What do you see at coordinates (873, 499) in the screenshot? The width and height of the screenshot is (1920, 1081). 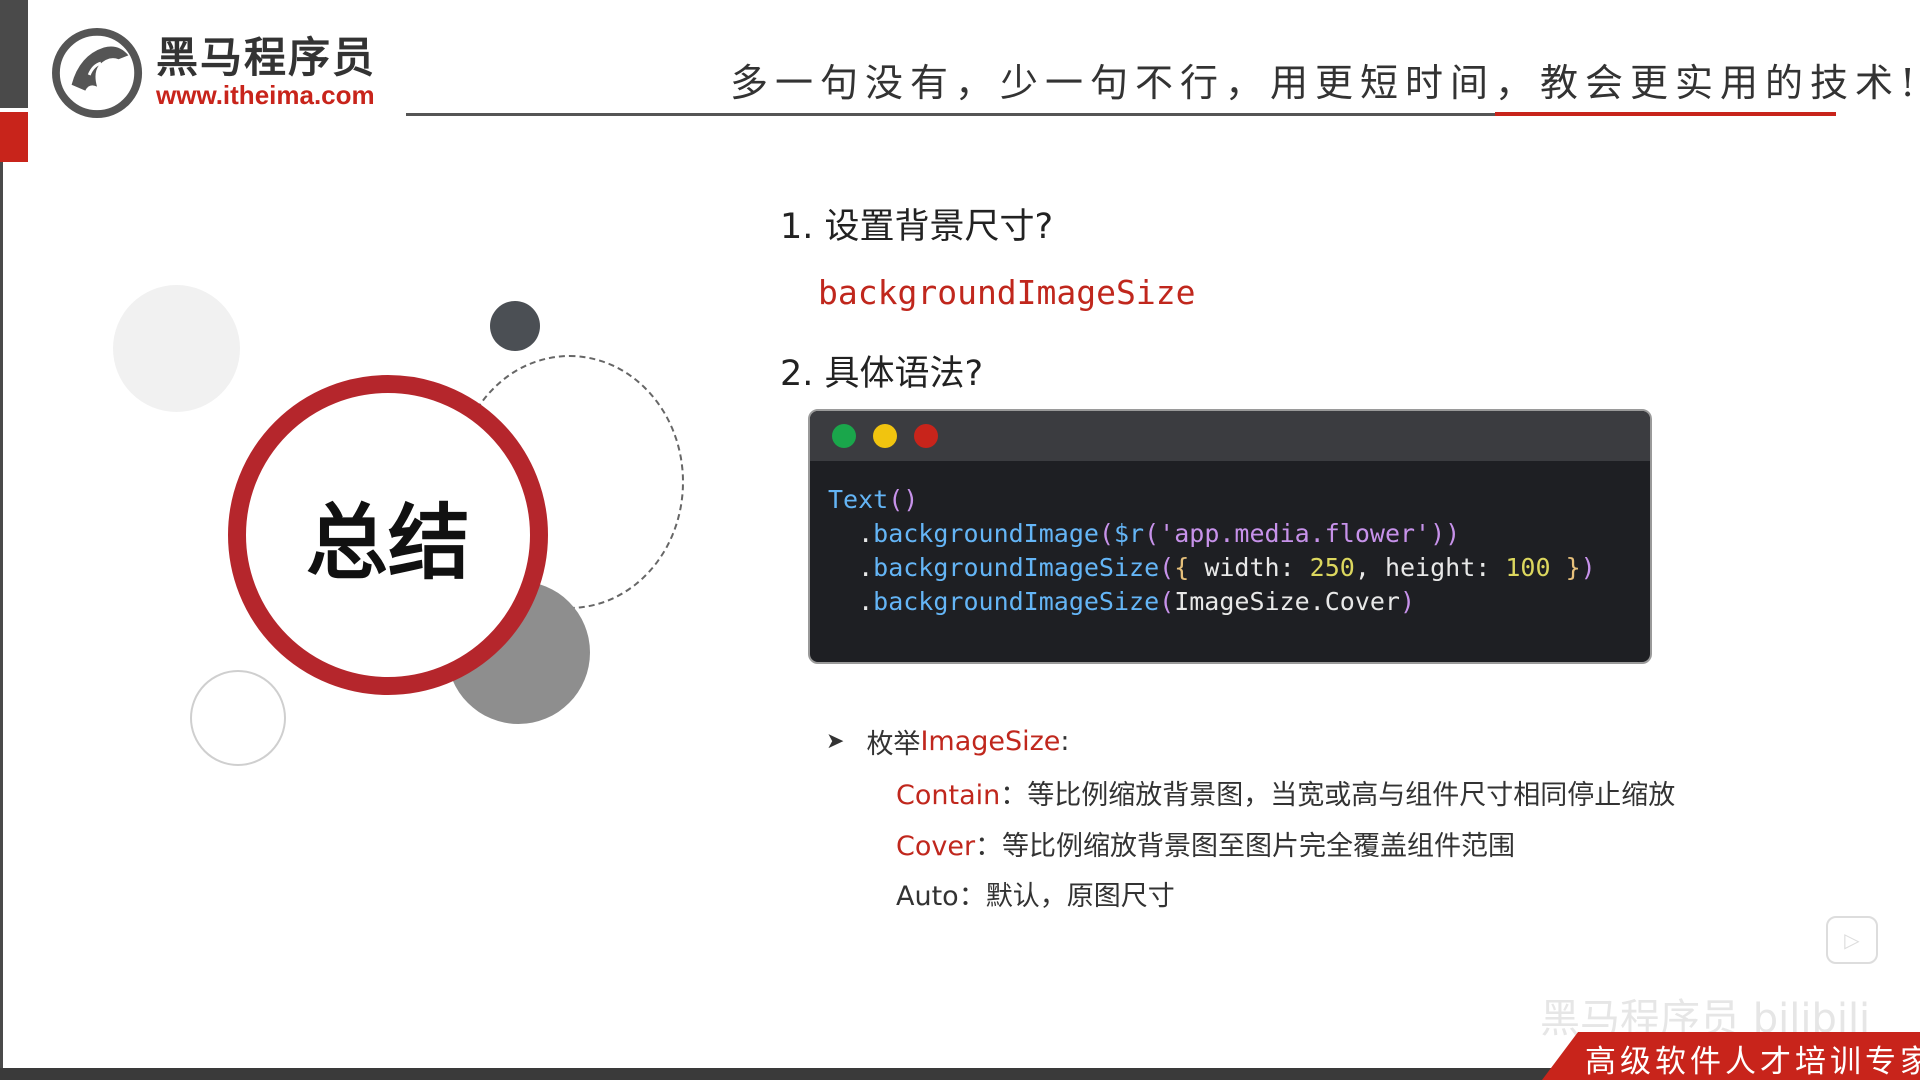 I see `code-line-1: Text()` at bounding box center [873, 499].